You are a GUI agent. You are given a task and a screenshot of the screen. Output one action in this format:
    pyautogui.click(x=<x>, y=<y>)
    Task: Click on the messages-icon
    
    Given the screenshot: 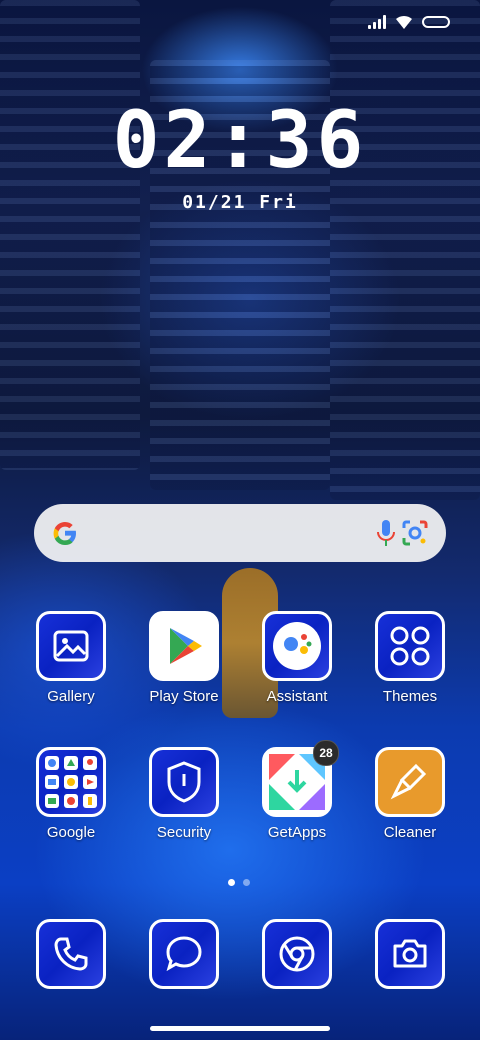 What is the action you would take?
    pyautogui.click(x=184, y=954)
    